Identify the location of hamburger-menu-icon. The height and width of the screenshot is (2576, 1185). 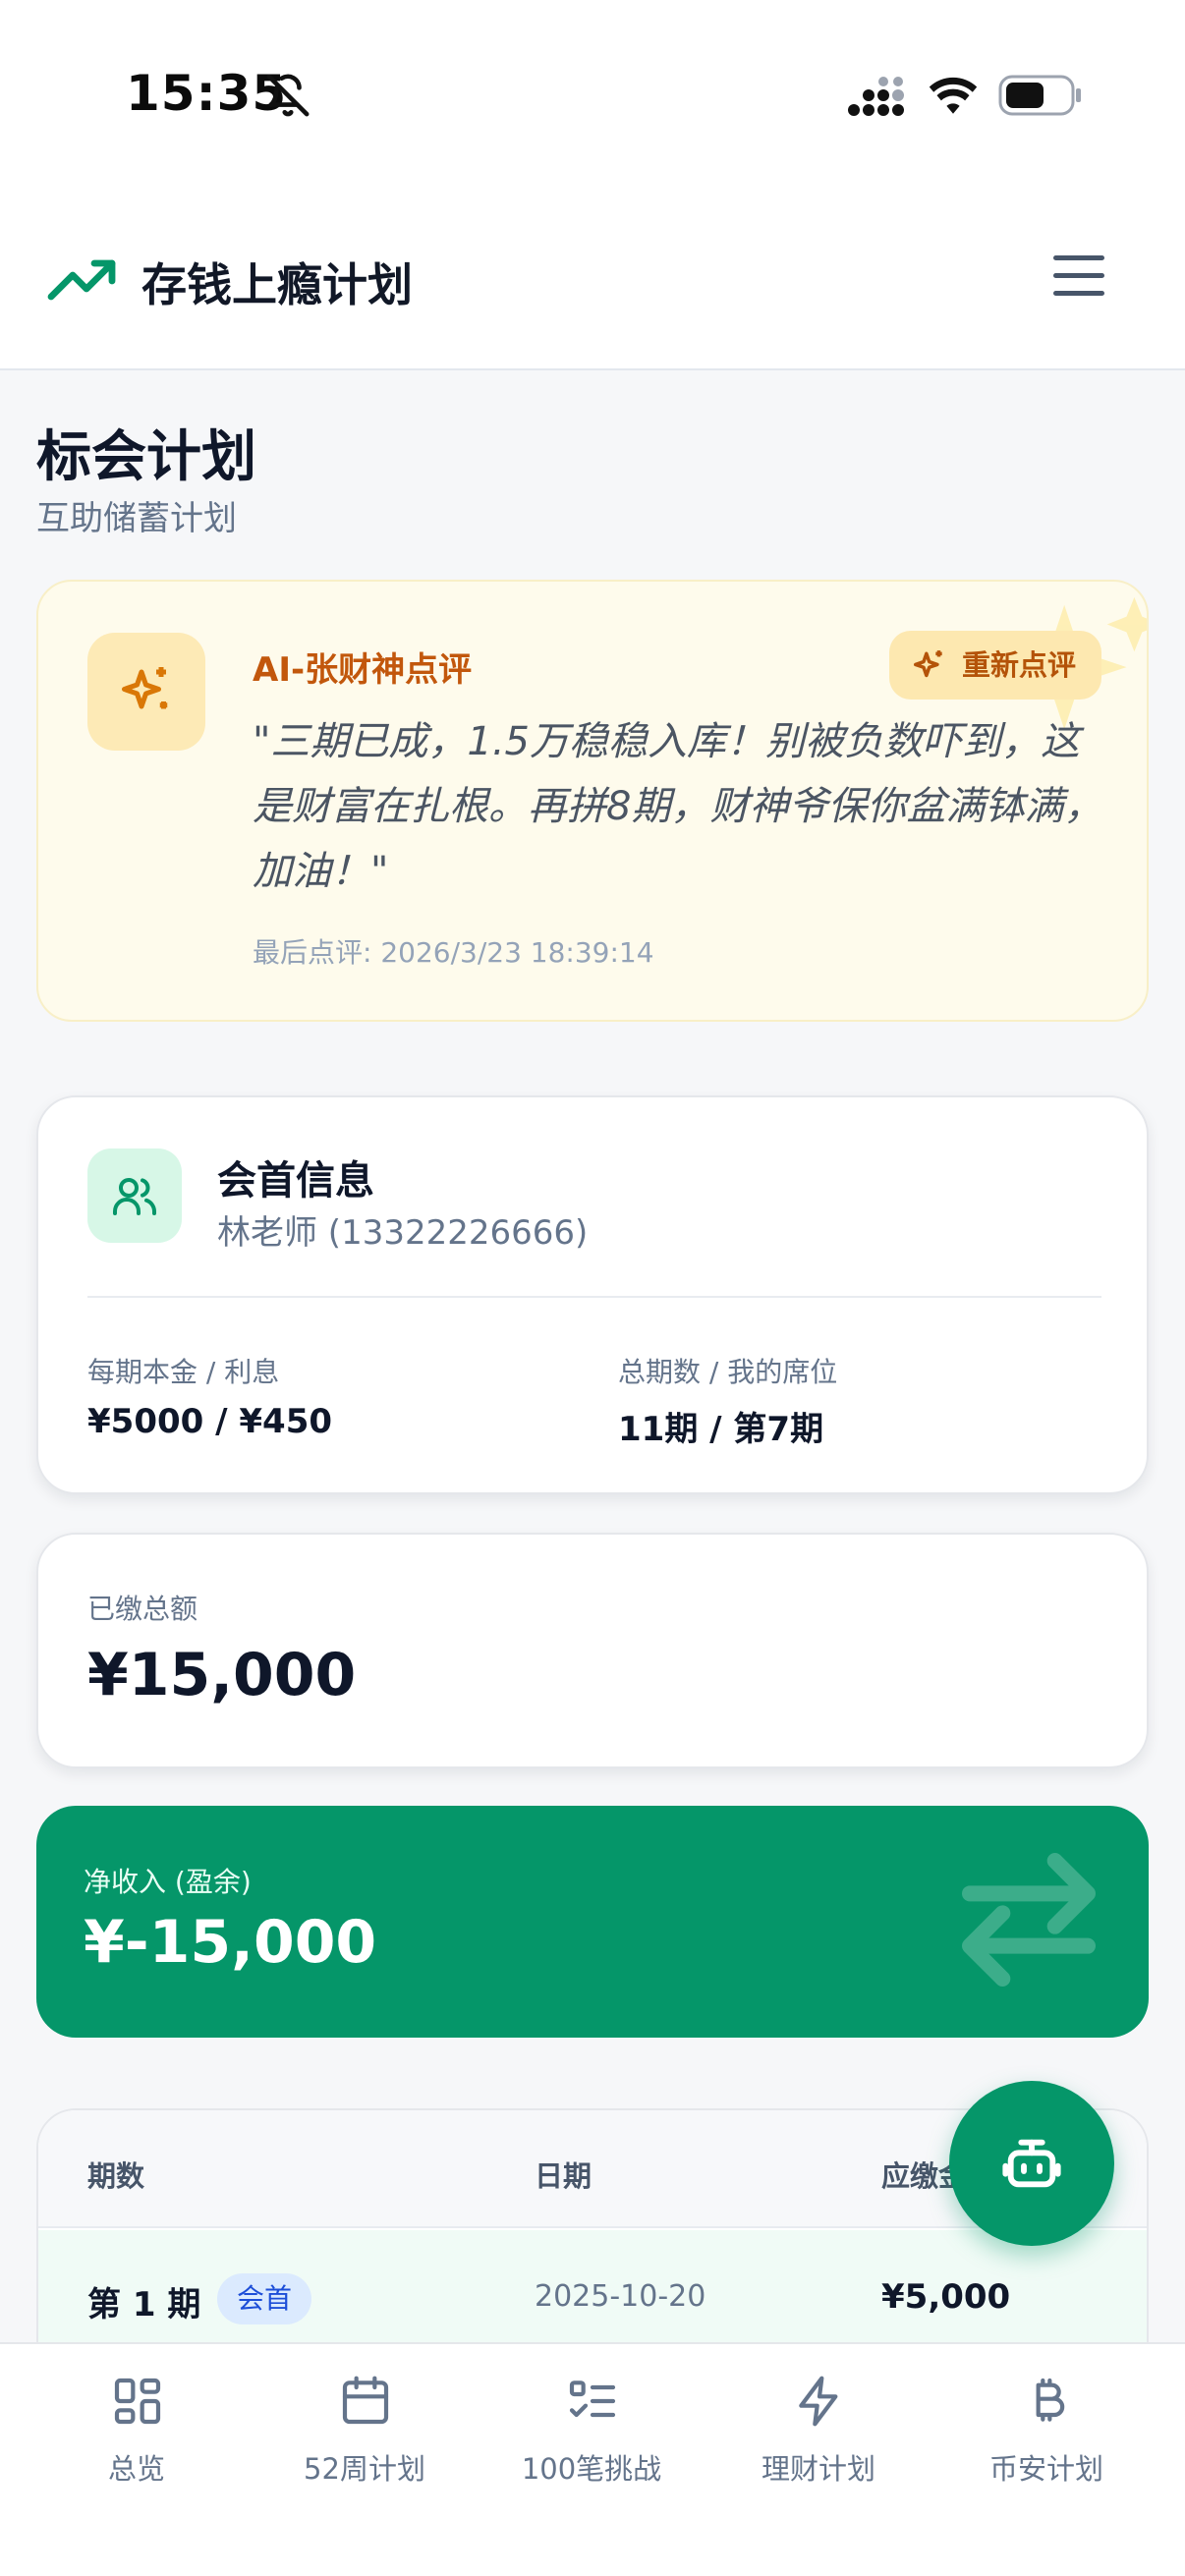
(1079, 277).